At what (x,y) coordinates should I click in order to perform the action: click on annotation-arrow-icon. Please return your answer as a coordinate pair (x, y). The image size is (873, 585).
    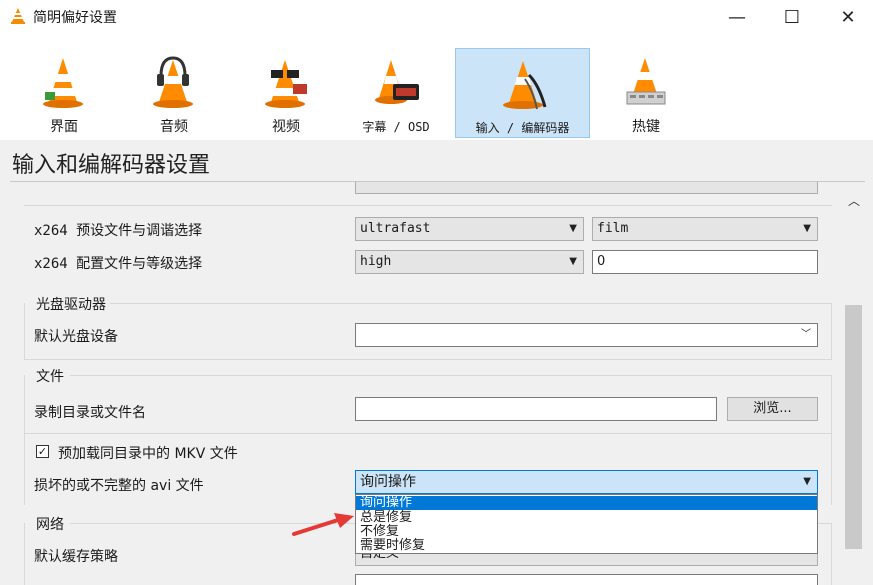
    Looking at the image, I should click on (323, 524).